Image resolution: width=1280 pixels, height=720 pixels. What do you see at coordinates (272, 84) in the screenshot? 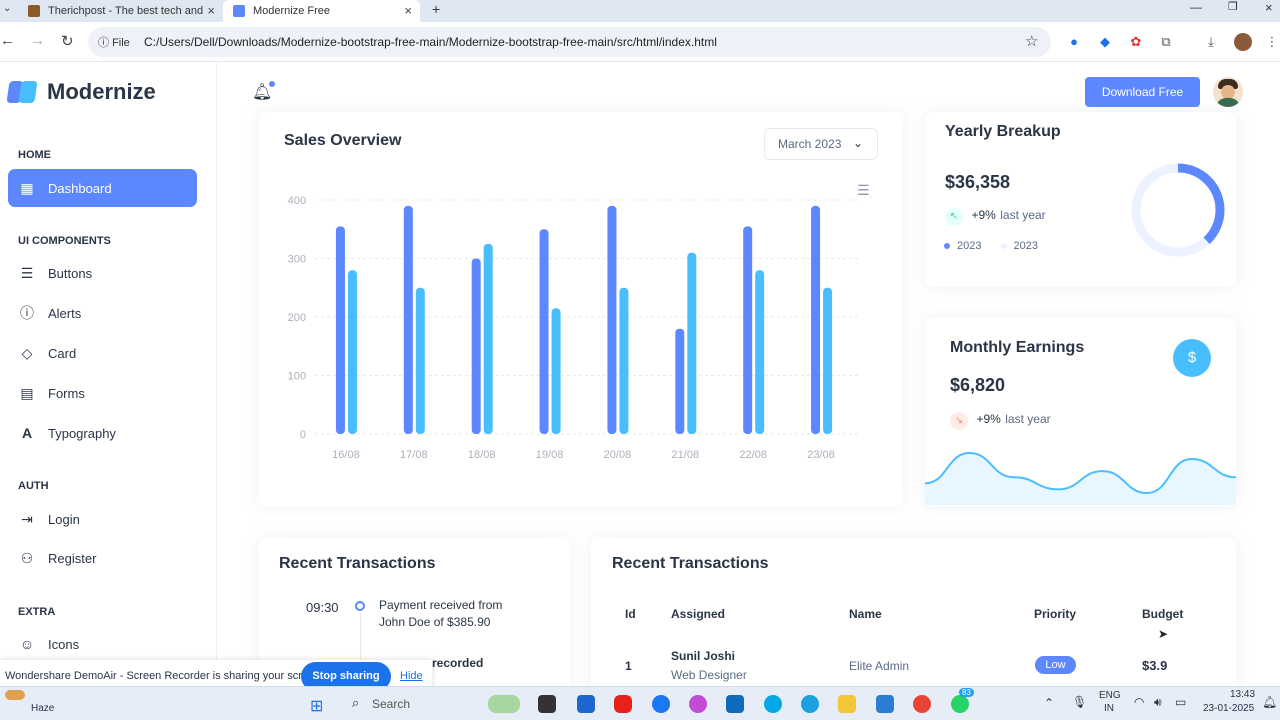
I see `notification-dot` at bounding box center [272, 84].